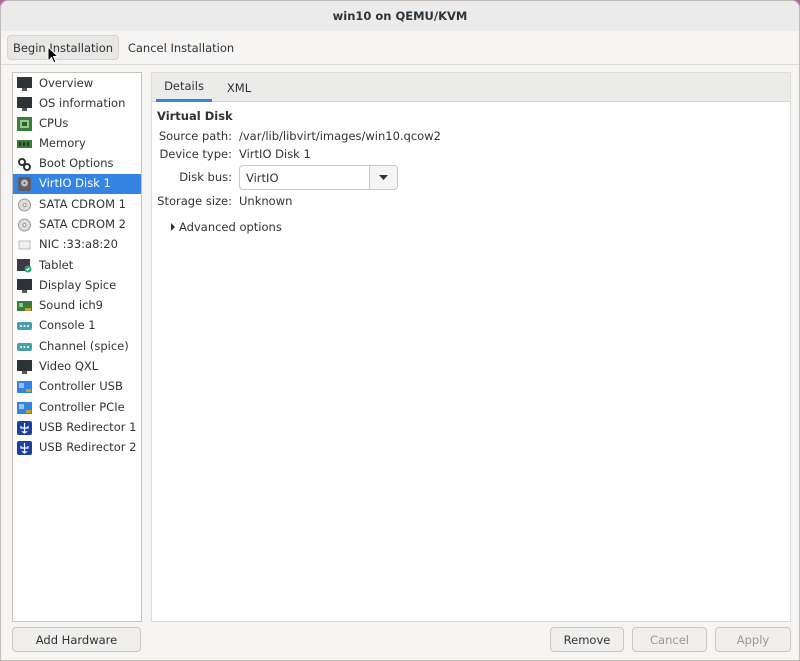 Image resolution: width=800 pixels, height=661 pixels. What do you see at coordinates (400, 48) in the screenshot?
I see `toolbar: Begin Installation Cancel Installation` at bounding box center [400, 48].